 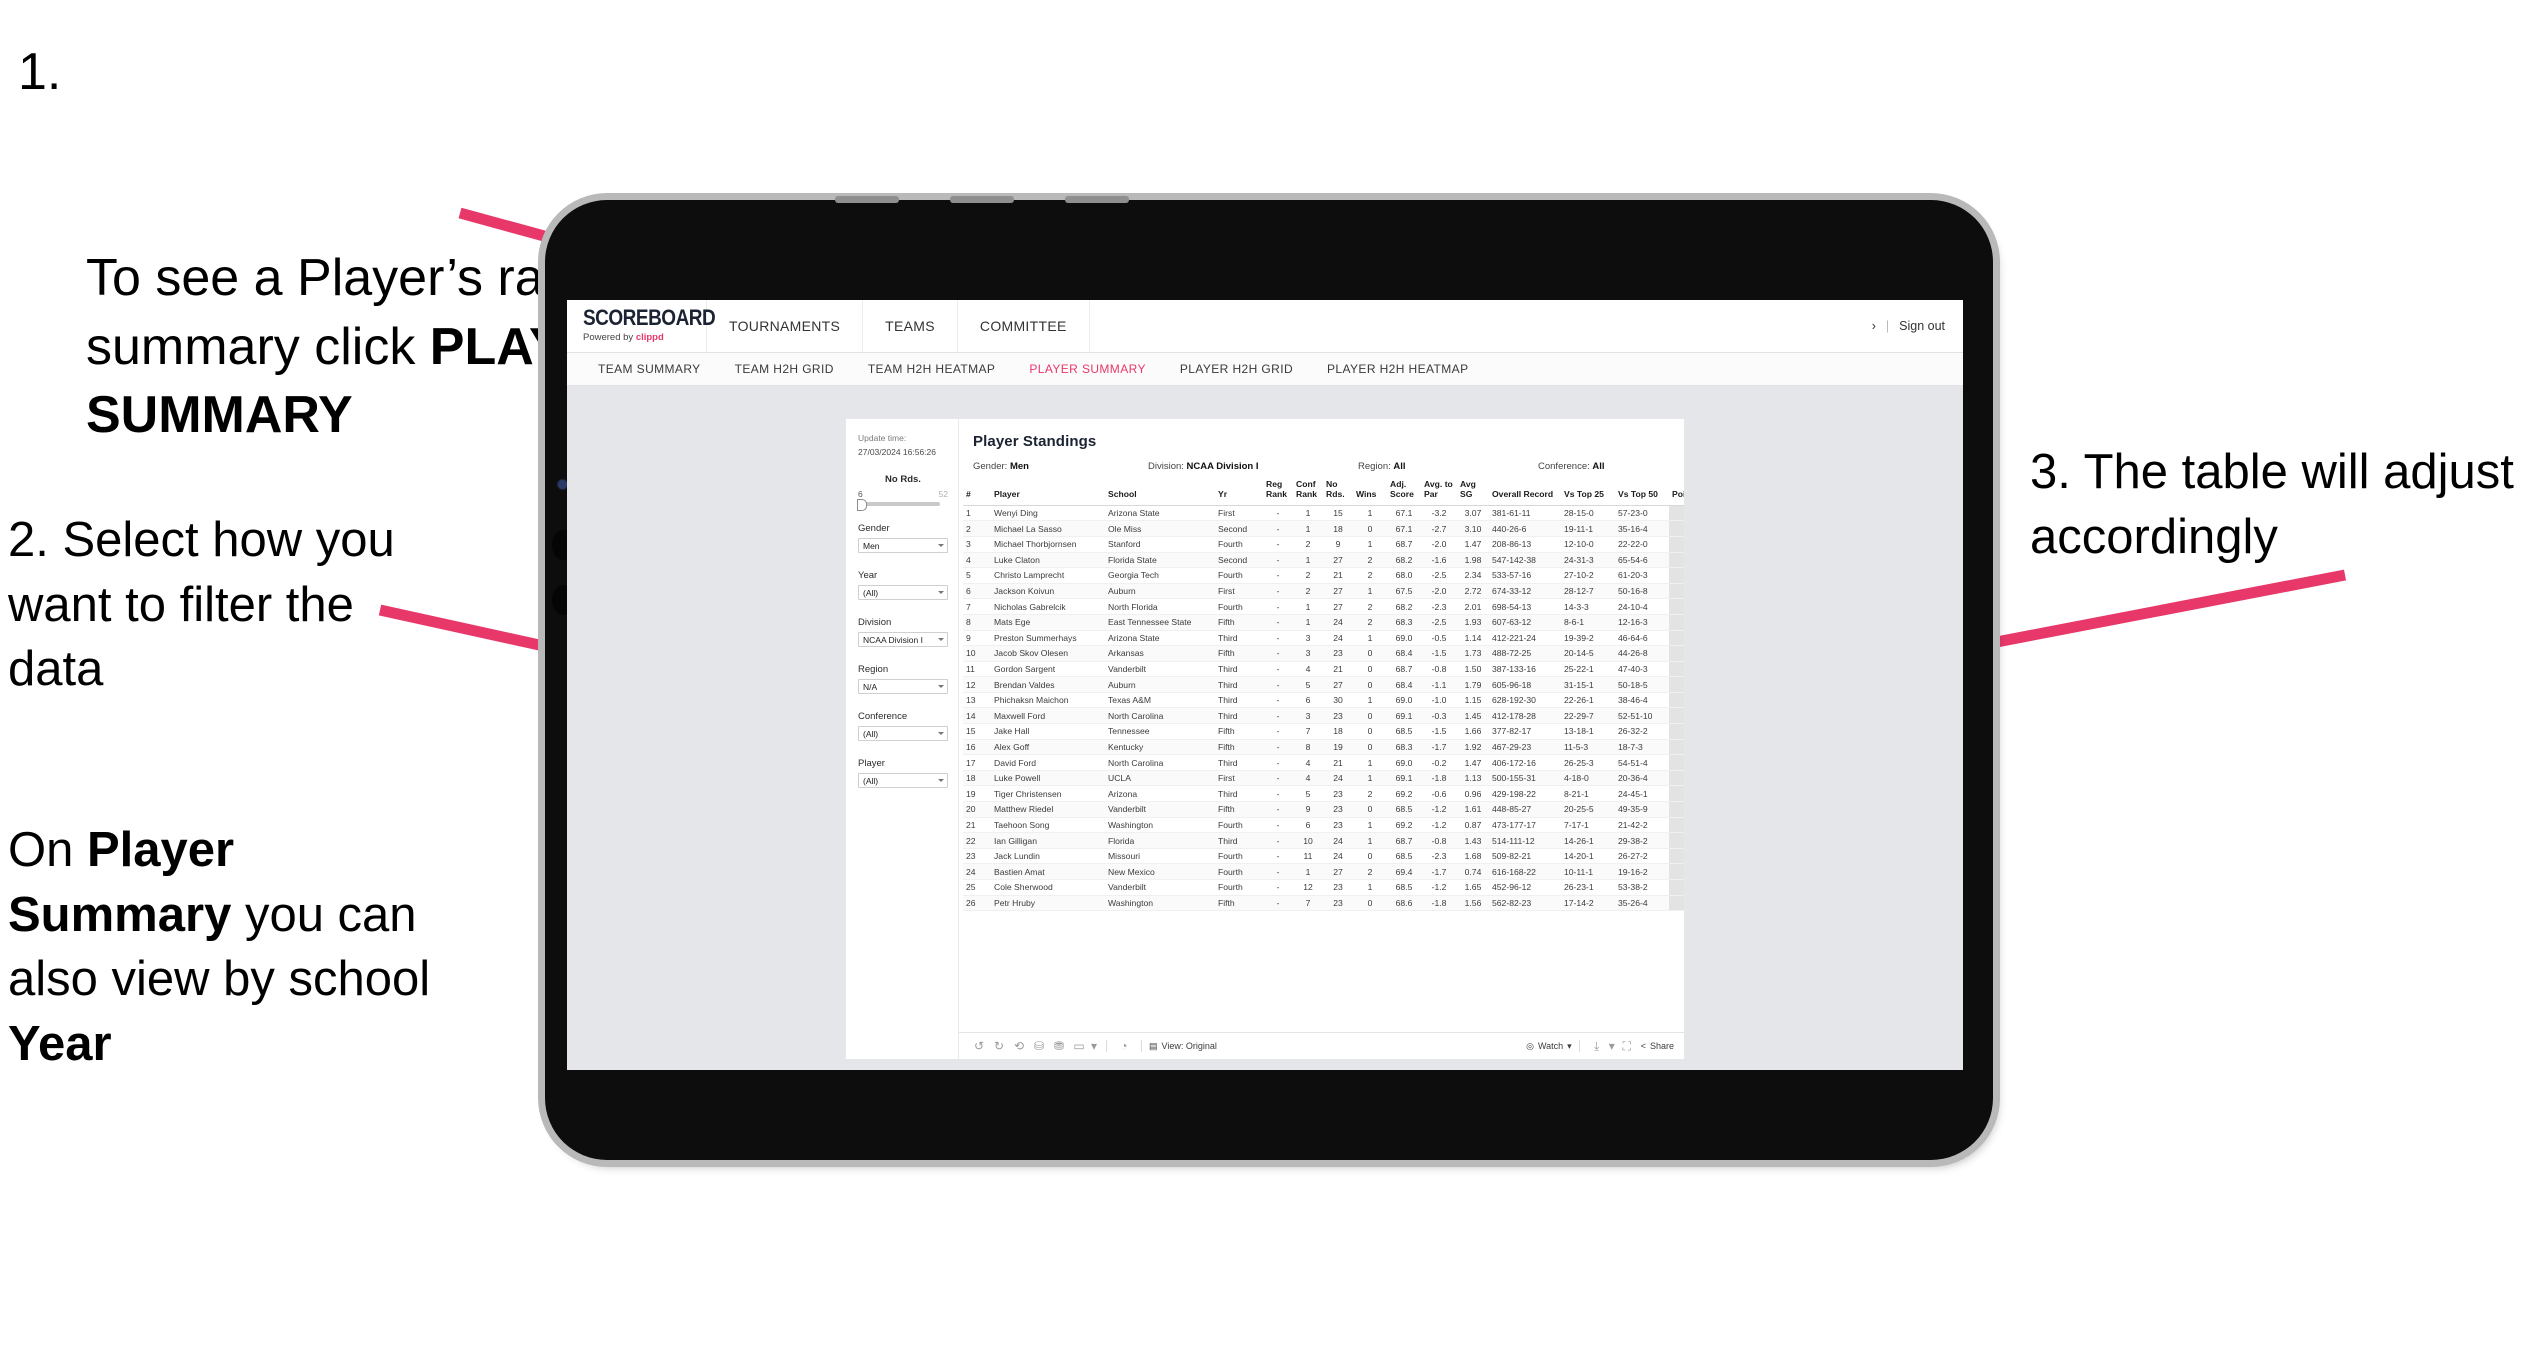 I want to click on player-select: (All), so click(x=903, y=780).